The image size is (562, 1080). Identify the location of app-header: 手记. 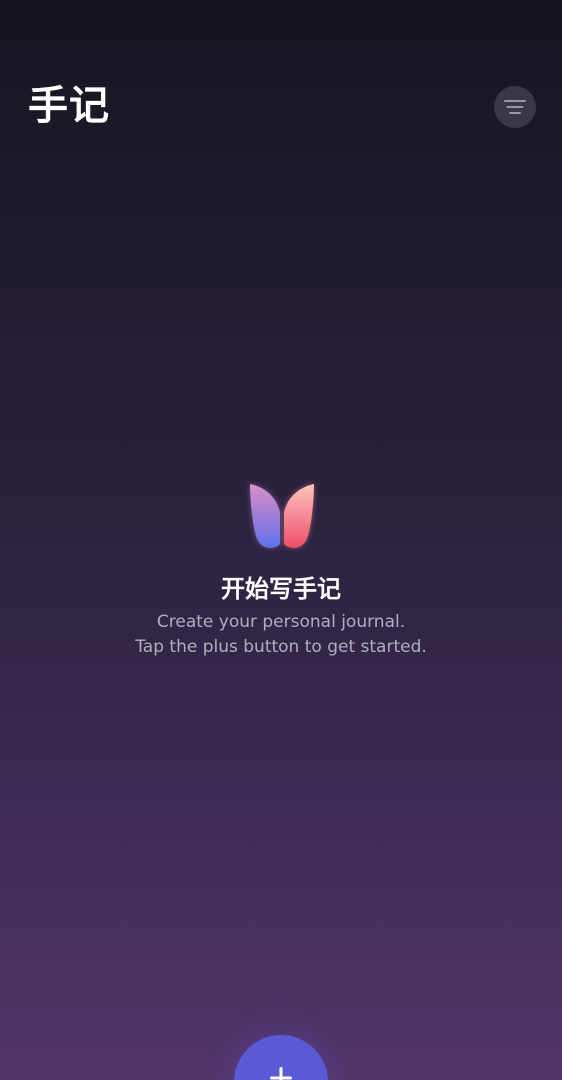
(281, 75).